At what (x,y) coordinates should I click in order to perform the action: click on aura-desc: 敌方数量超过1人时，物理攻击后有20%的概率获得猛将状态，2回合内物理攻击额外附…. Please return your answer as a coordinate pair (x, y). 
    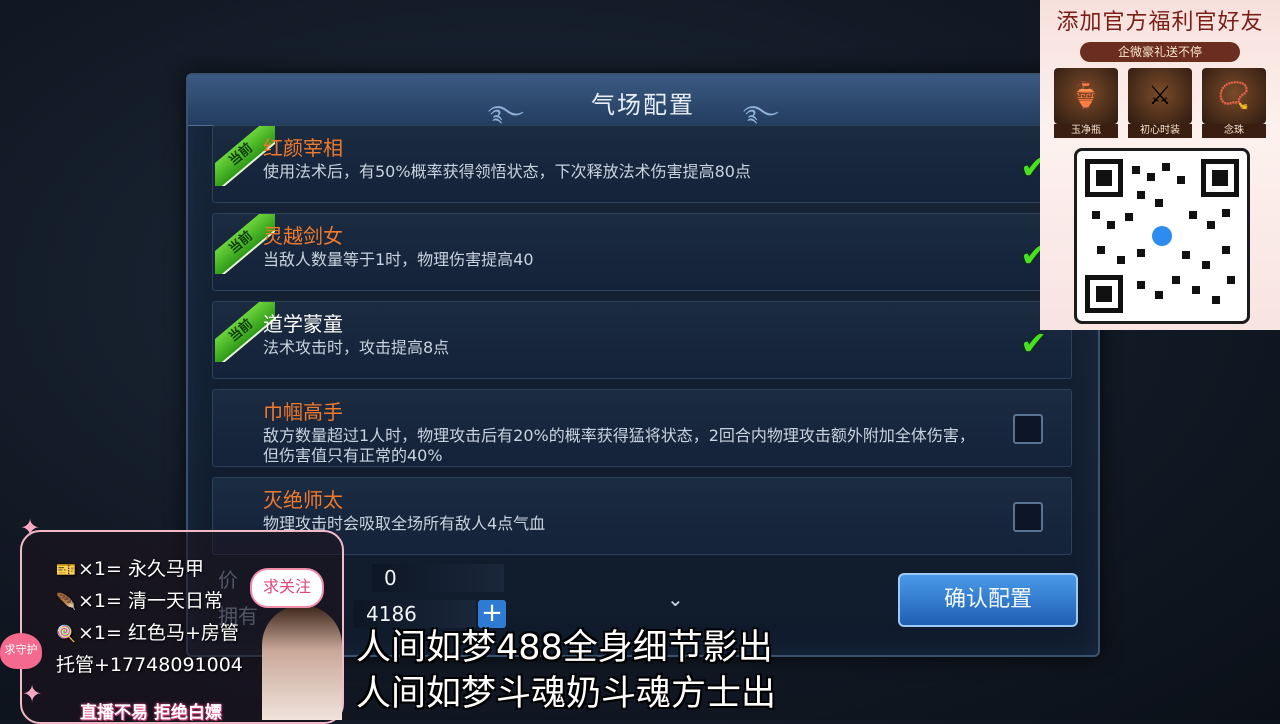
    Looking at the image, I should click on (619, 445).